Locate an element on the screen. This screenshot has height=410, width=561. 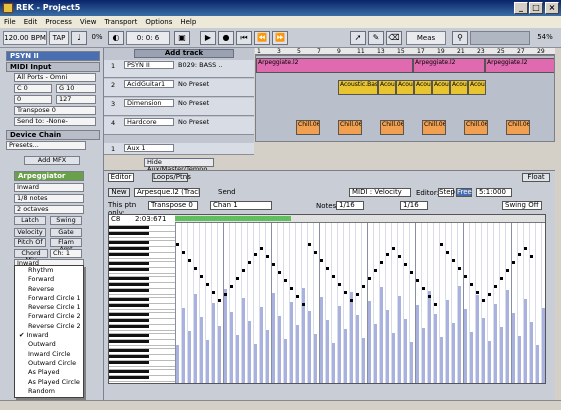
range-low-field: C 0 is located at coordinates (33, 88).